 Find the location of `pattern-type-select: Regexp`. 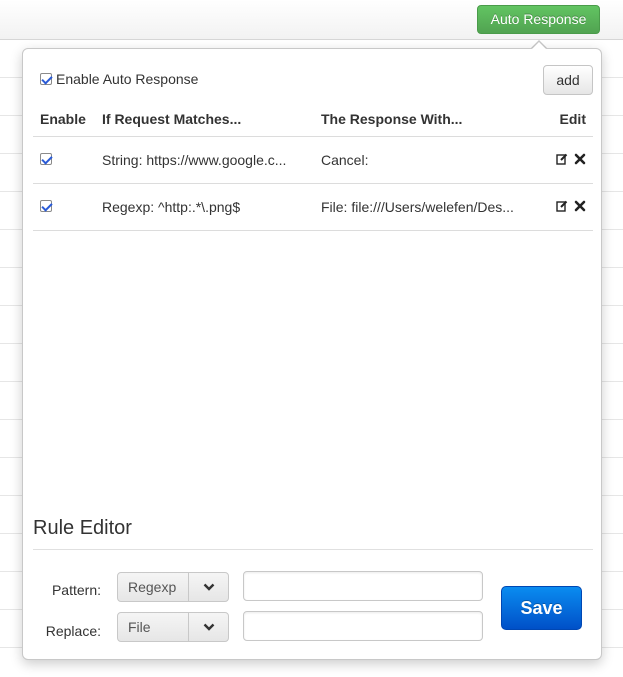

pattern-type-select: Regexp is located at coordinates (173, 587).